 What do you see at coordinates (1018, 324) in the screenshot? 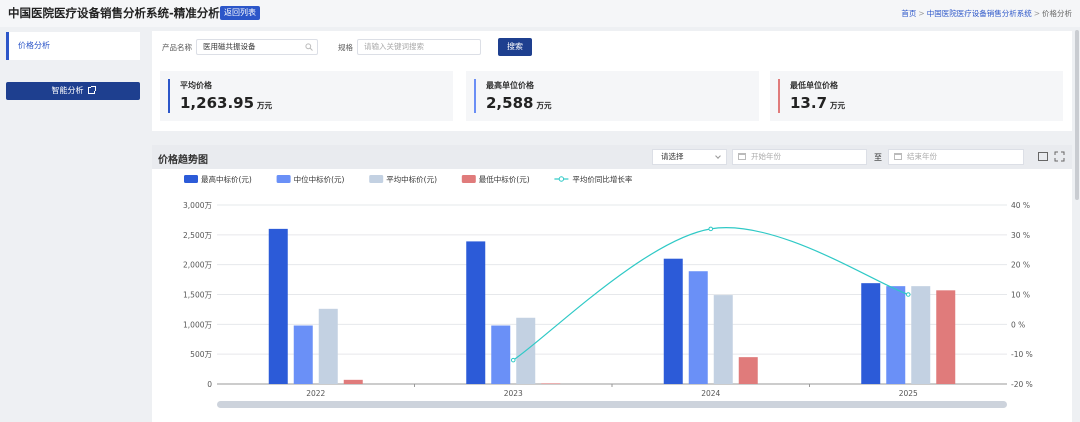
I see `y-right-tick-label: 0 %` at bounding box center [1018, 324].